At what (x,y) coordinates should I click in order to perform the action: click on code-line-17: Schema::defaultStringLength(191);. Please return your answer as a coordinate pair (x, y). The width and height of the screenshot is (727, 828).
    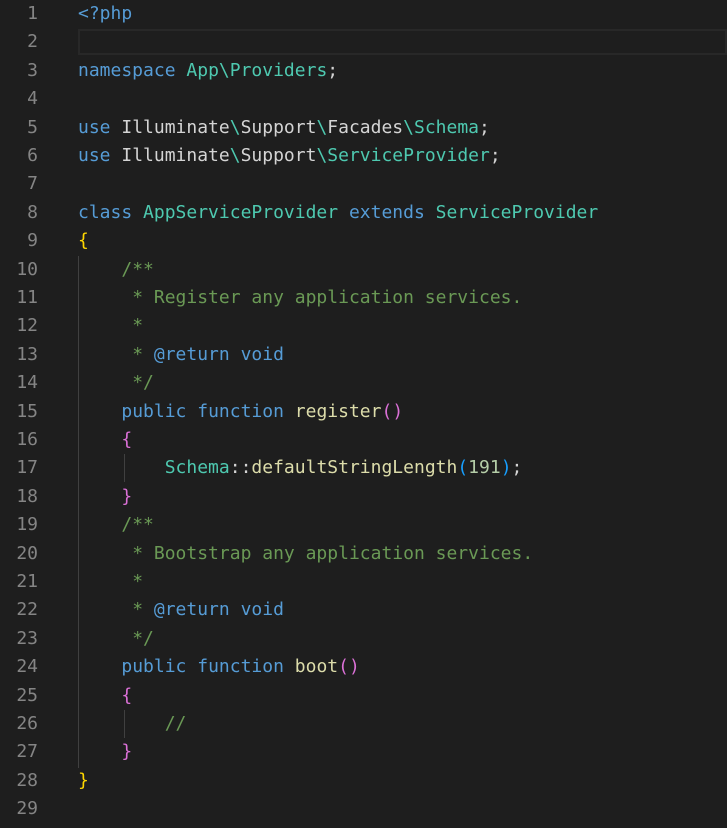
    Looking at the image, I should click on (300, 468).